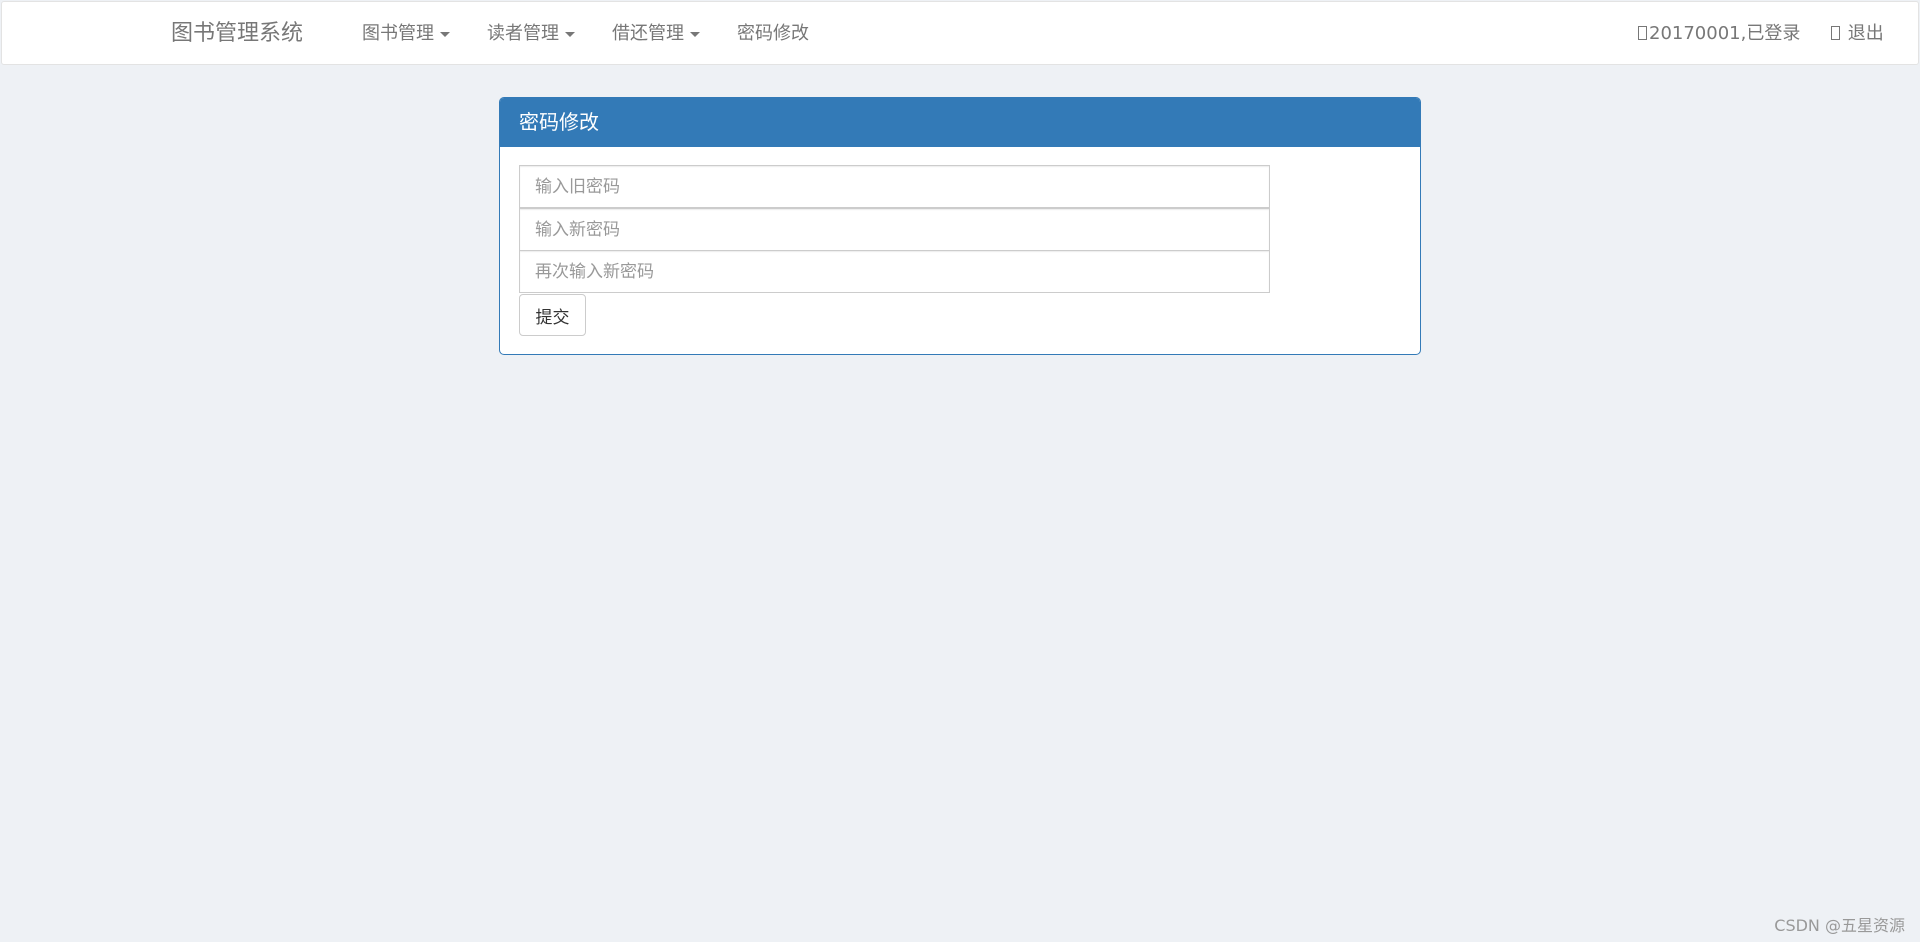 The image size is (1920, 942). What do you see at coordinates (960, 122) in the screenshot?
I see `panel-title: 密码修改` at bounding box center [960, 122].